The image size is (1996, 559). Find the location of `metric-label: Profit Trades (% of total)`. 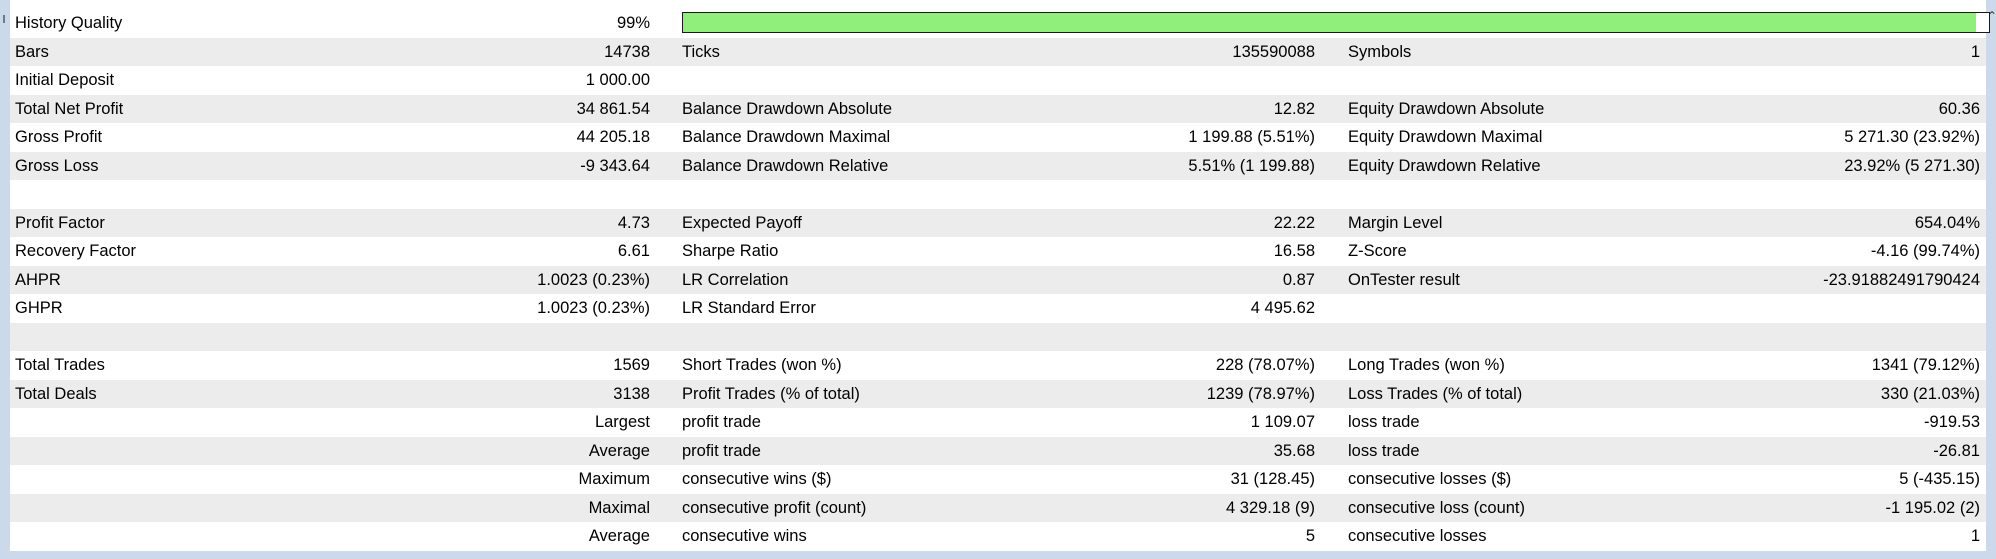

metric-label: Profit Trades (% of total) is located at coordinates (771, 393).